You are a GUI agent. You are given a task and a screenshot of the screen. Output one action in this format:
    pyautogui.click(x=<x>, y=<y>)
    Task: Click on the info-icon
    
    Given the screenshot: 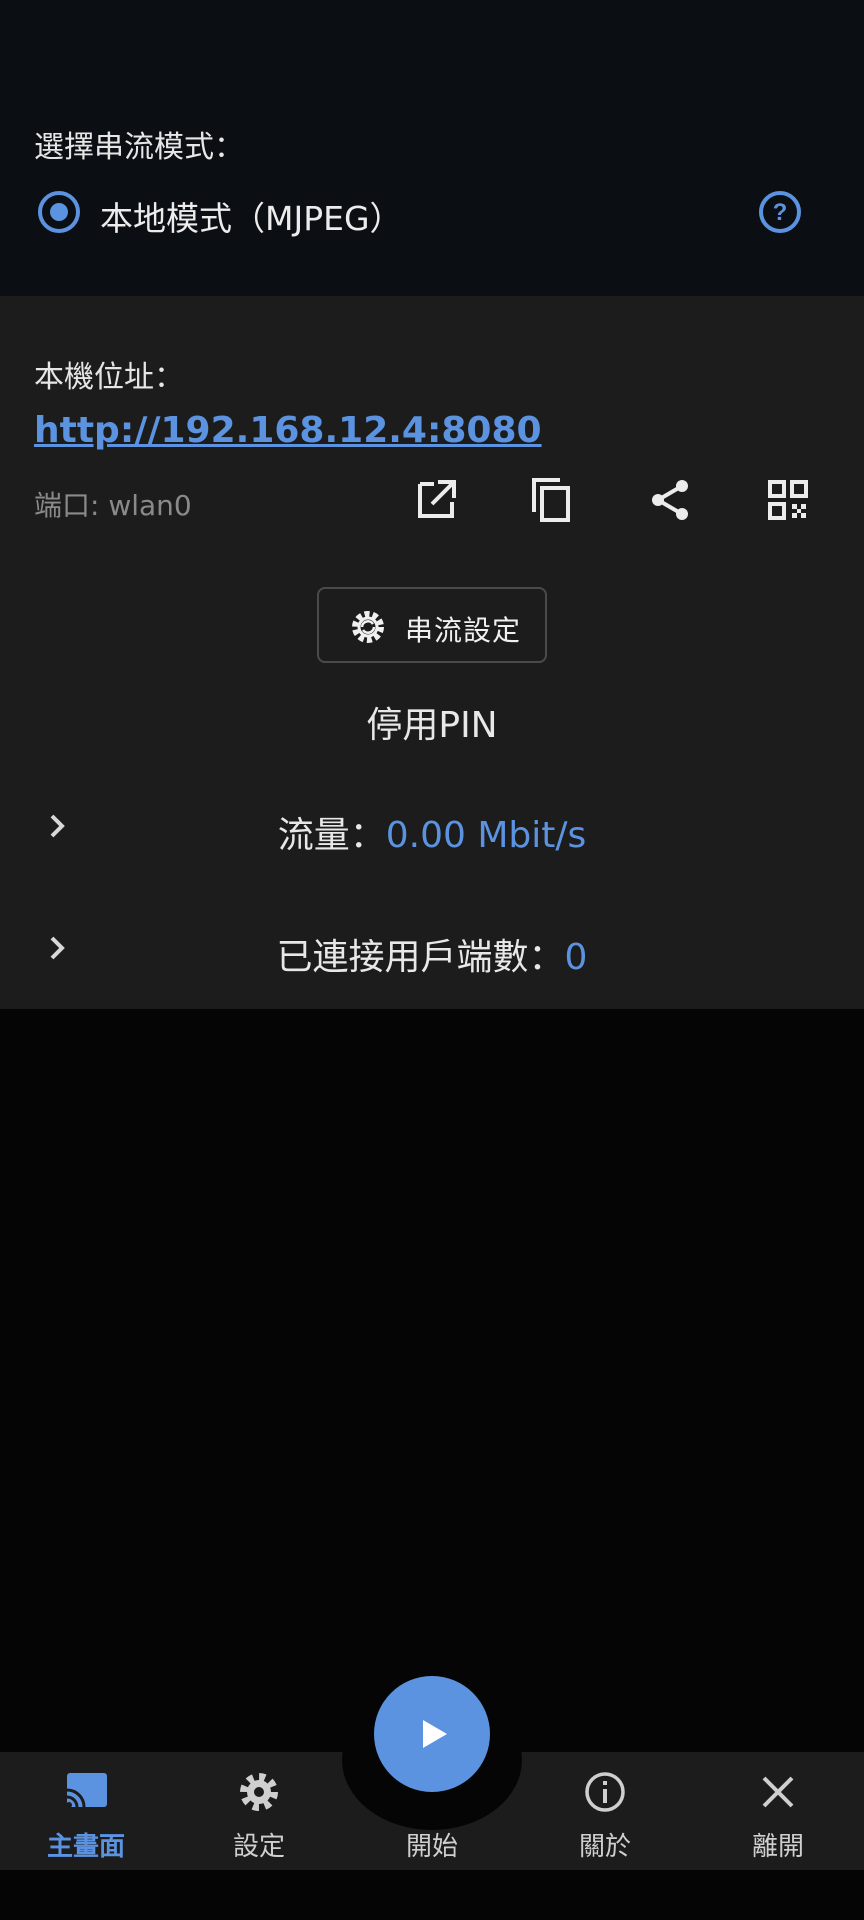 What is the action you would take?
    pyautogui.click(x=605, y=1792)
    